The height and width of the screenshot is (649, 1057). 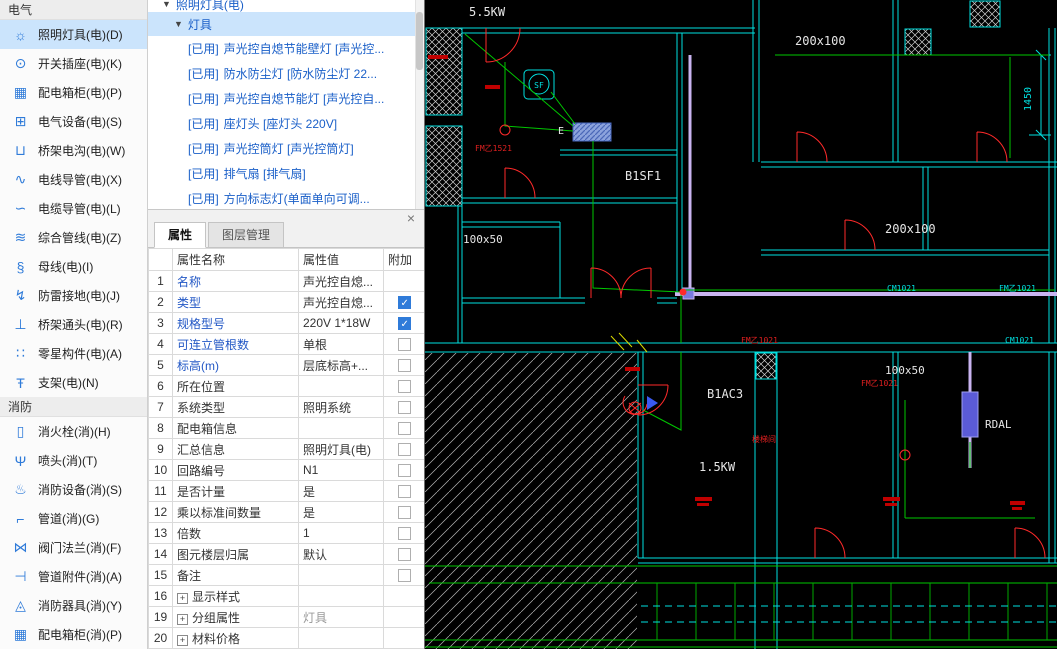 I want to click on tree-parent: ▼ 照明灯具(电), so click(x=286, y=6).